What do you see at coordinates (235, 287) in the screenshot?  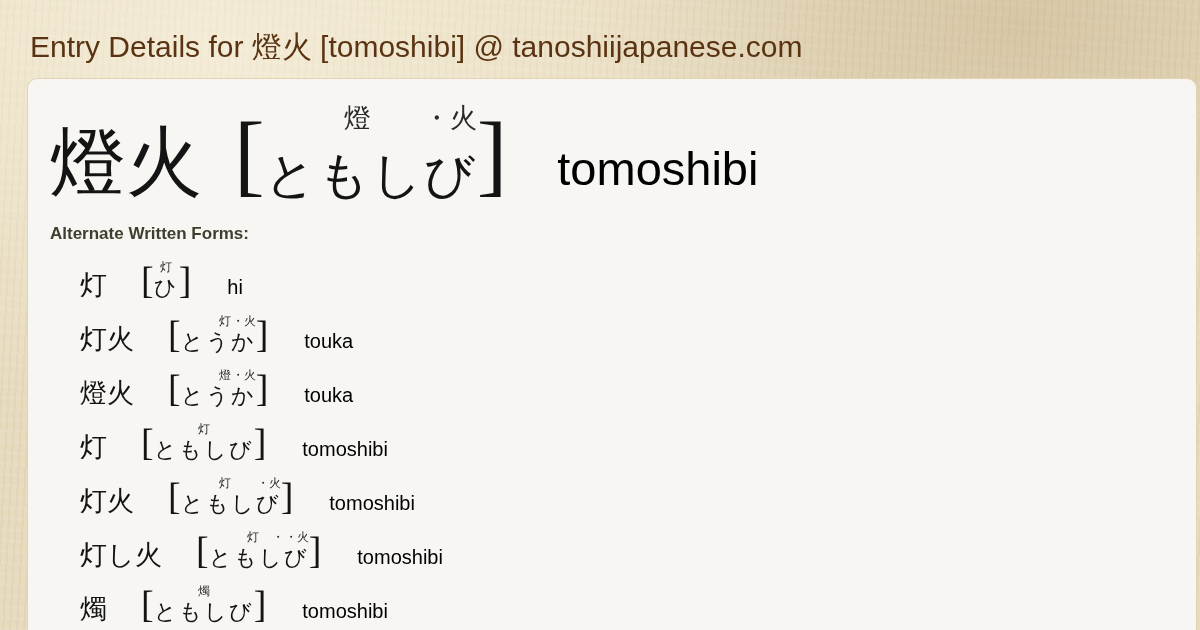 I see `romaji-reading: hi` at bounding box center [235, 287].